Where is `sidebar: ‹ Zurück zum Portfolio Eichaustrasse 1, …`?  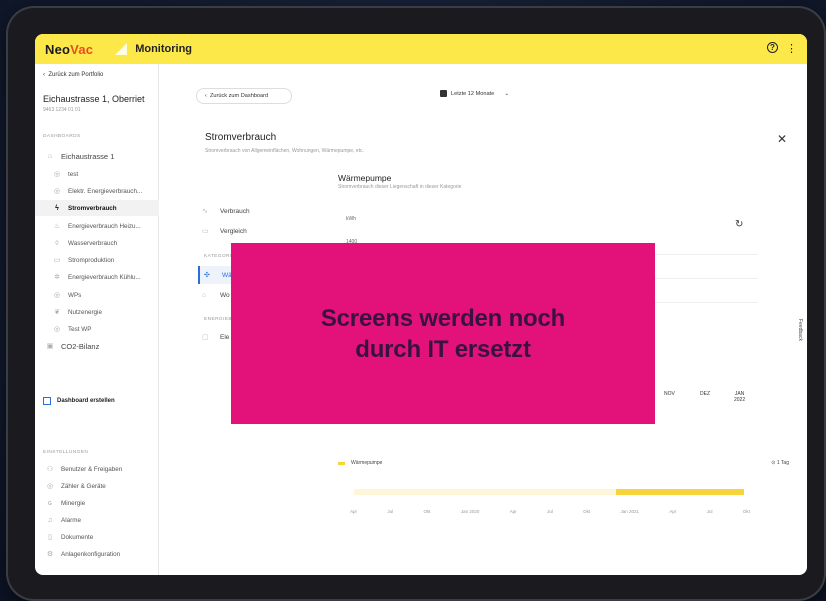 sidebar: ‹ Zurück zum Portfolio Eichaustrasse 1, … is located at coordinates (97, 319).